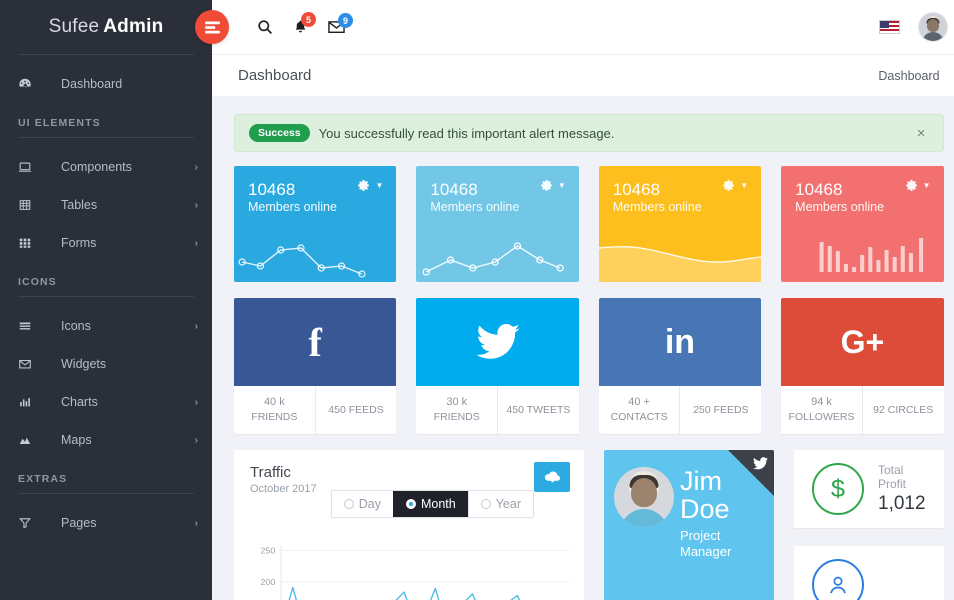 This screenshot has width=954, height=600. I want to click on sidebar-toggle-button, so click(212, 27).